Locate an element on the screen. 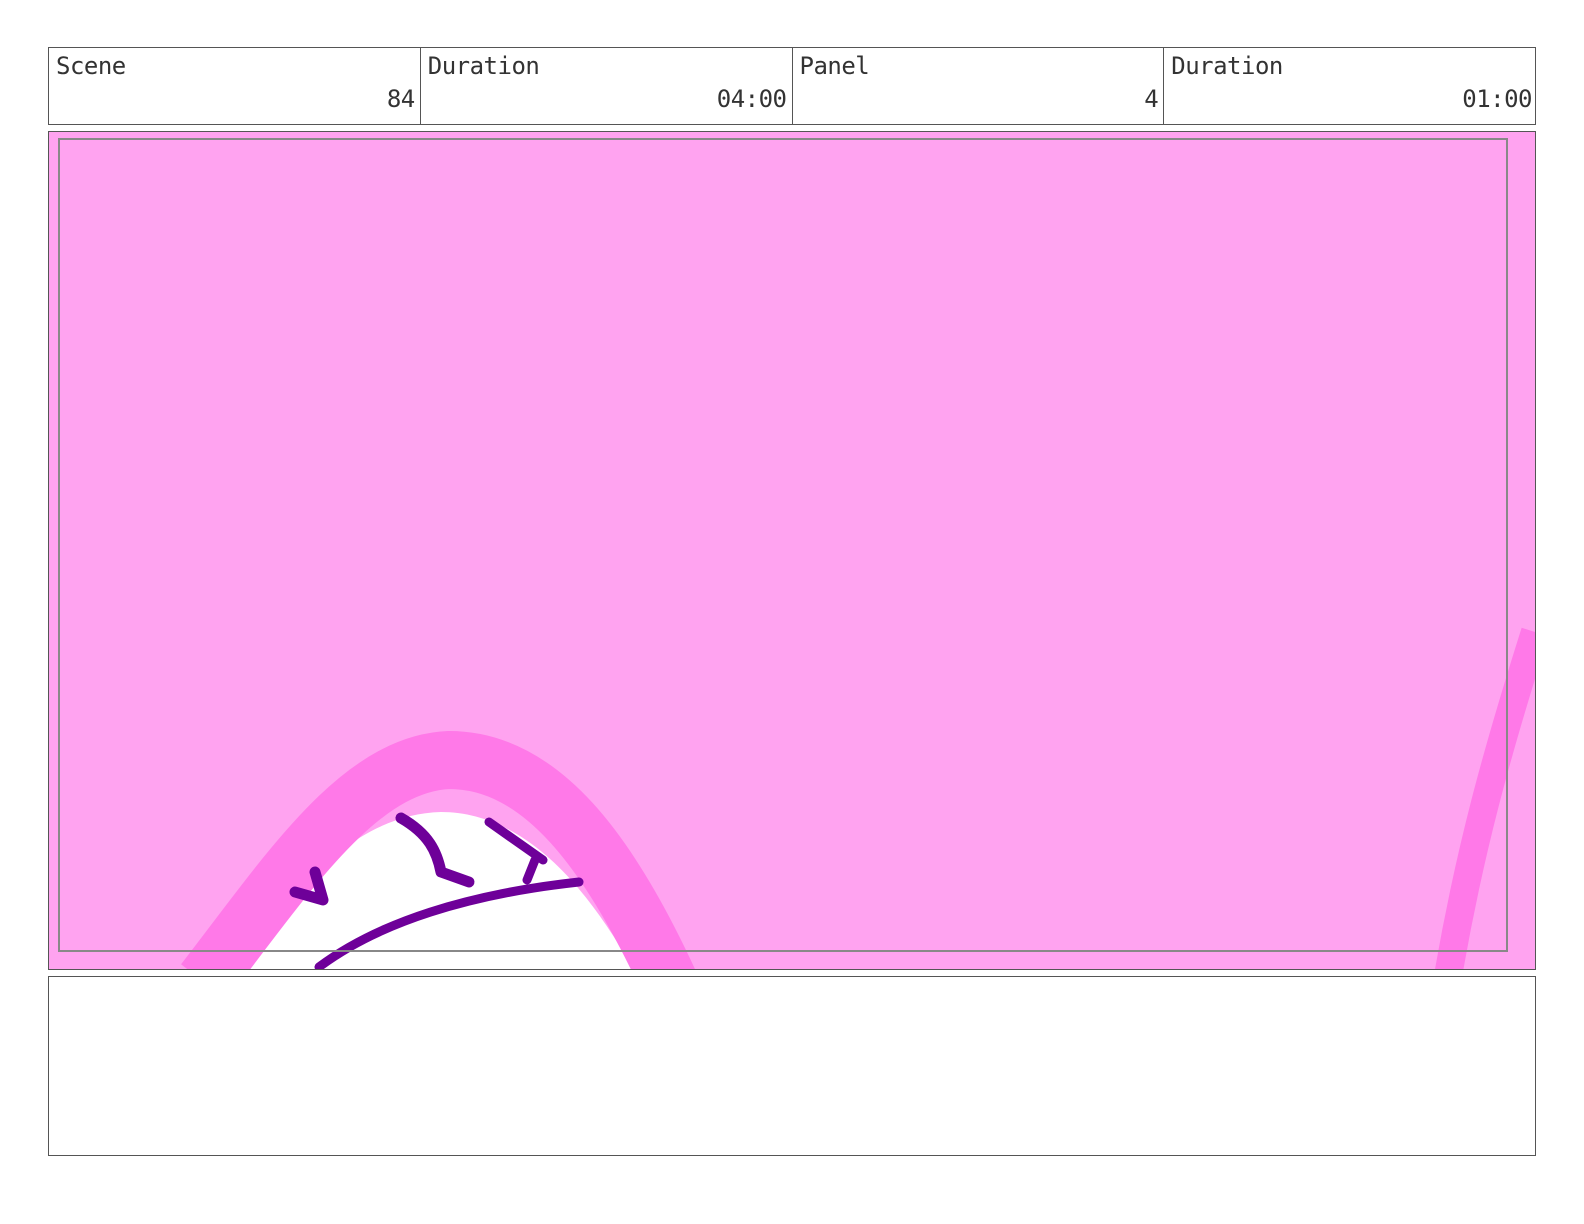 Image resolution: width=1584 pixels, height=1224 pixels. scene-number: 84 is located at coordinates (400, 99).